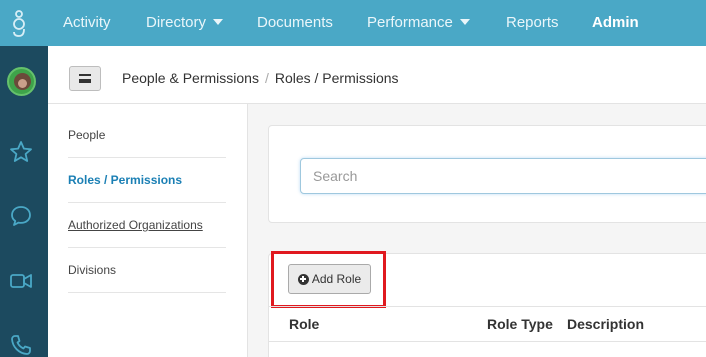 The image size is (706, 357). What do you see at coordinates (605, 324) in the screenshot?
I see `column-header-description: Description` at bounding box center [605, 324].